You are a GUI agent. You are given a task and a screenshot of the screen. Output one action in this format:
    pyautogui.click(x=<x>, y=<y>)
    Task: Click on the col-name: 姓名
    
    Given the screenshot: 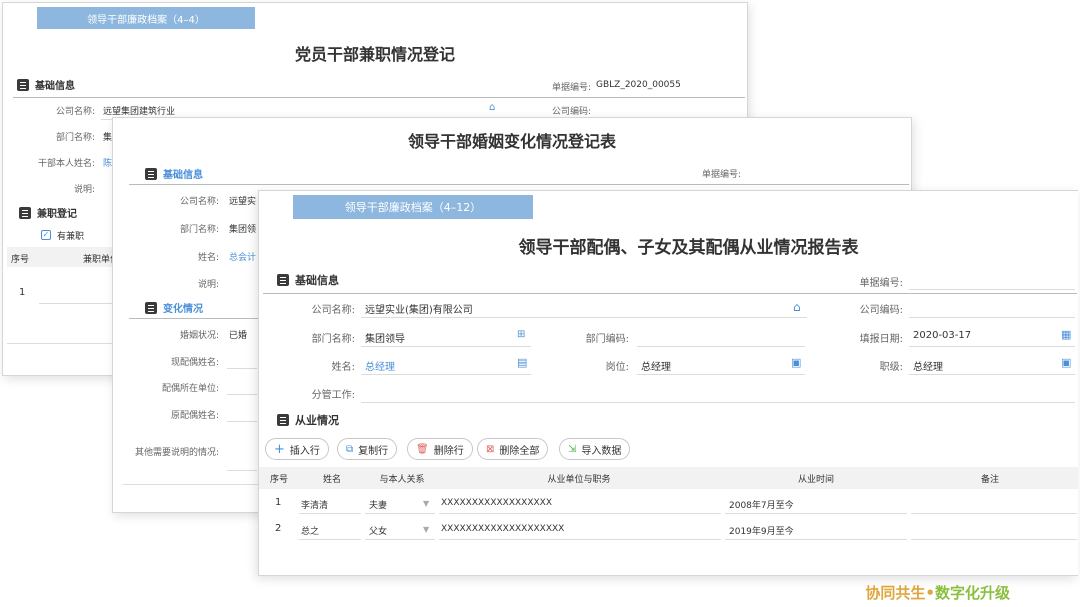 What is the action you would take?
    pyautogui.click(x=331, y=480)
    